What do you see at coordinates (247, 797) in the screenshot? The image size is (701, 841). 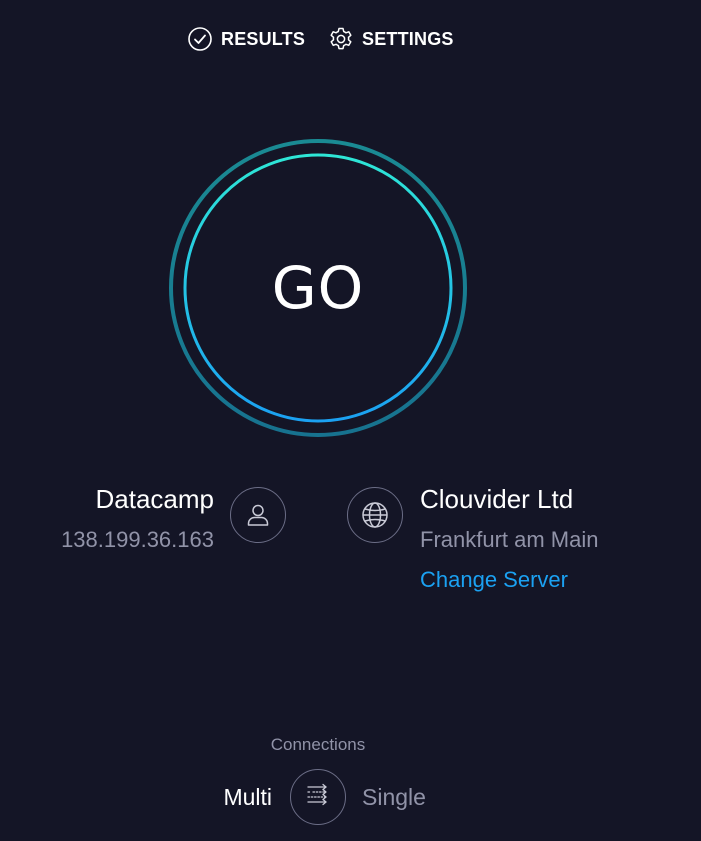 I see `connections-multi-option: Multi` at bounding box center [247, 797].